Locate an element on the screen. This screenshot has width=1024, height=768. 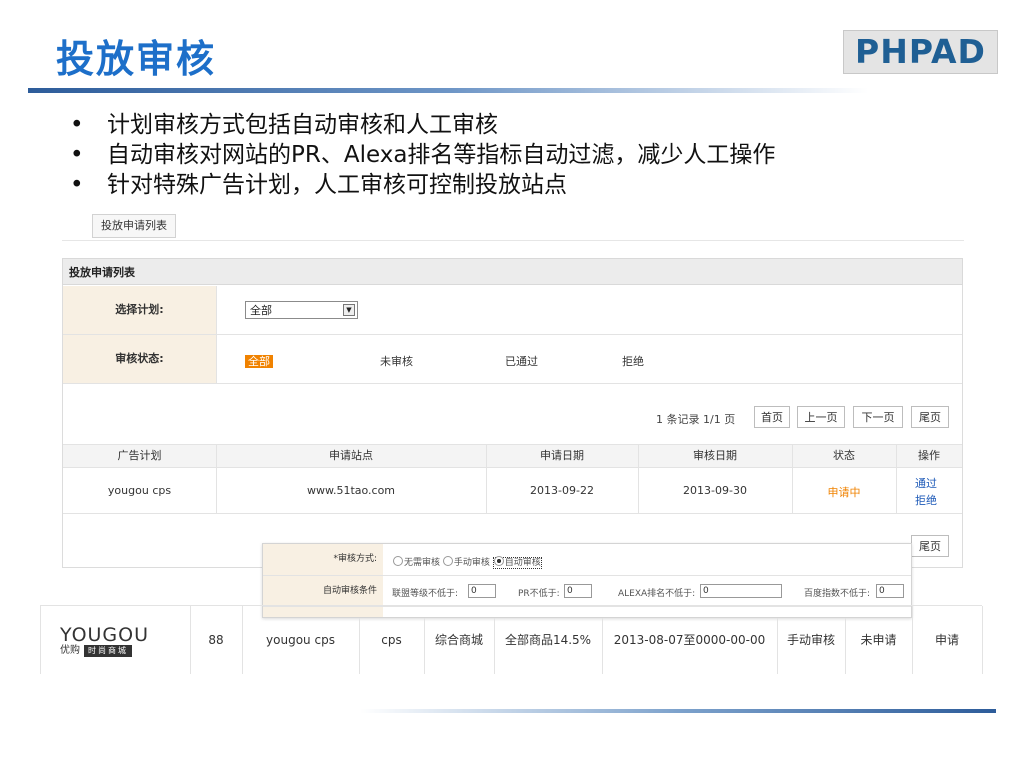
plan-label: 选择计划: is located at coordinates (139, 310).